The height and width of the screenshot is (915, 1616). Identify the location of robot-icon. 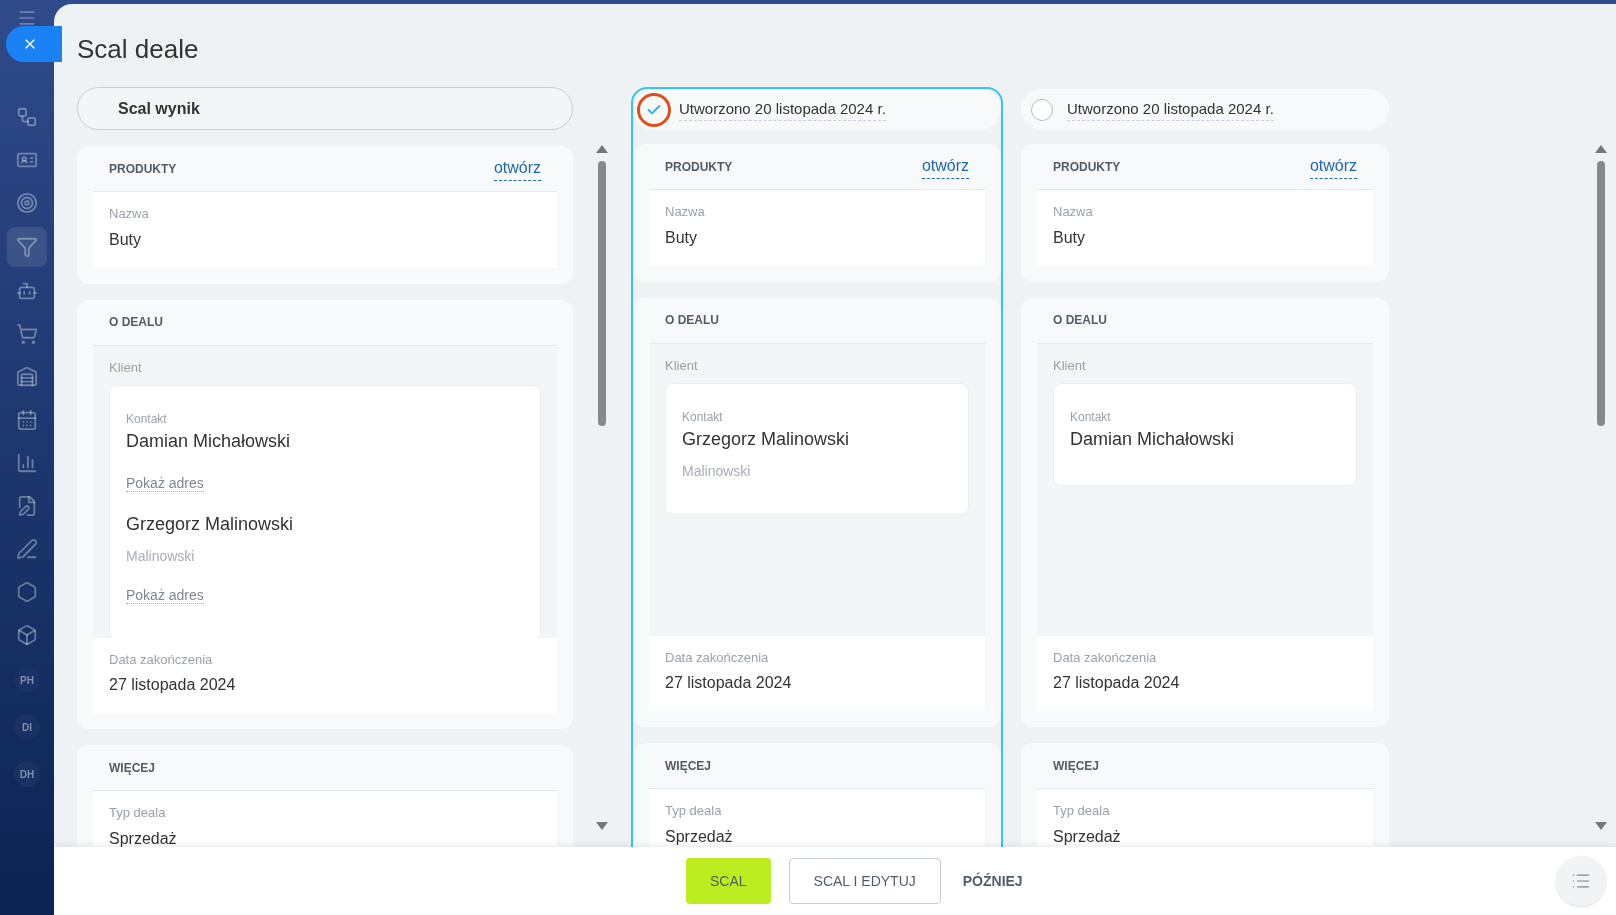
(27, 291).